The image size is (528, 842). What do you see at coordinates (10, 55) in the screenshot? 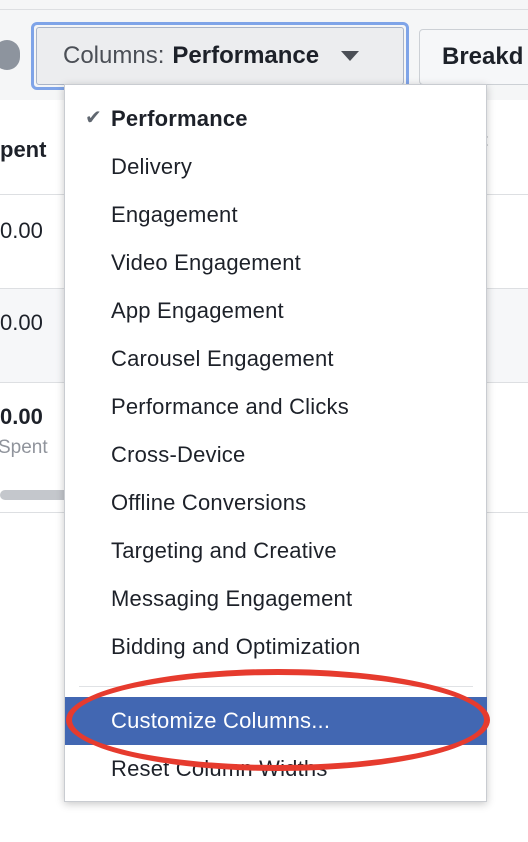
I see `toggle-switch` at bounding box center [10, 55].